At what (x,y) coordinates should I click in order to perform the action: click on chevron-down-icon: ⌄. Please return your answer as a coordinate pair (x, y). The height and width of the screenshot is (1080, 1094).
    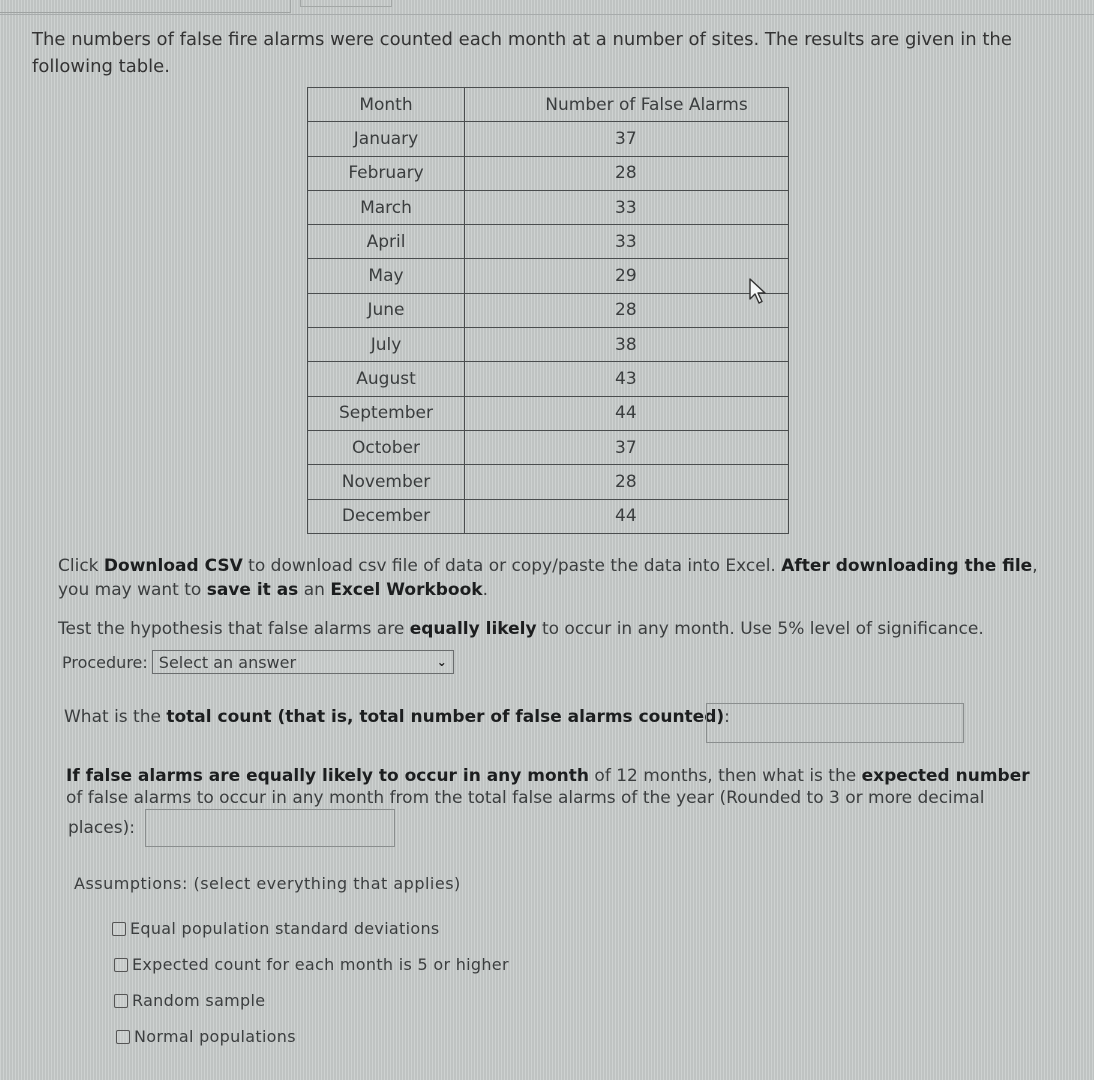
    Looking at the image, I should click on (441, 662).